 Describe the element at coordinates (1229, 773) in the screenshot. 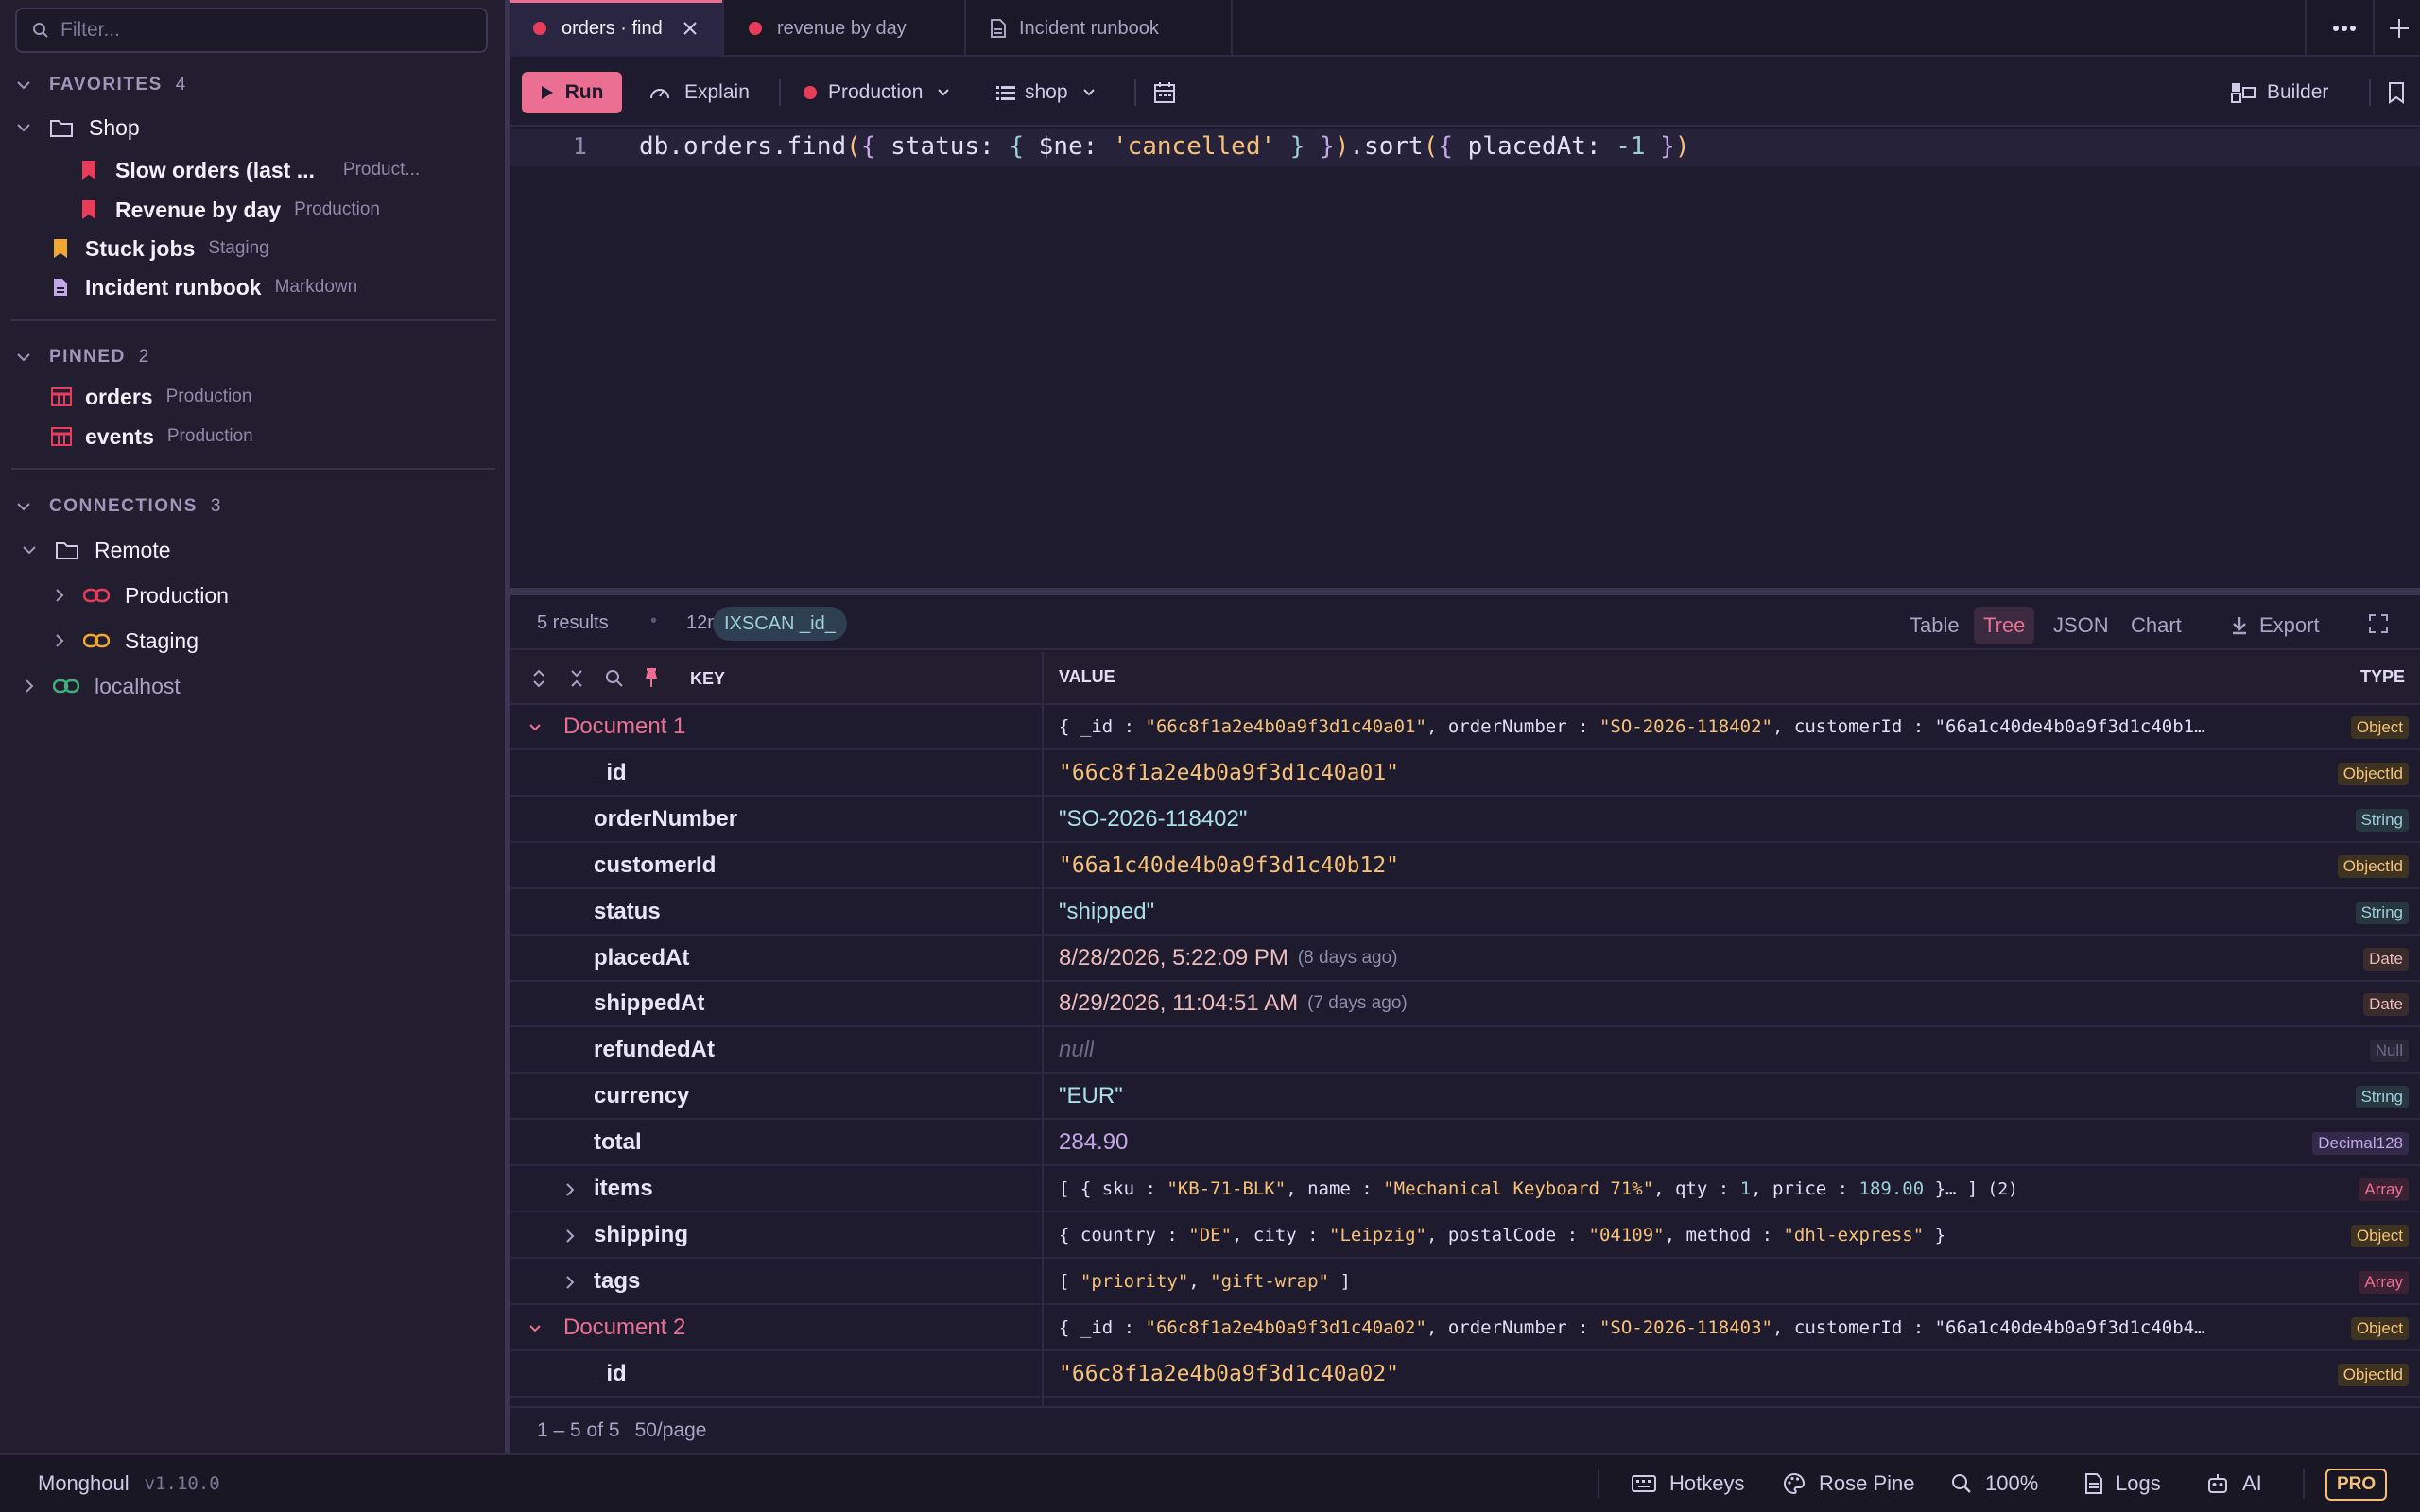

I see `value-cell: "66c8f1a2e4b0a9f3d1c40a01"` at that location.